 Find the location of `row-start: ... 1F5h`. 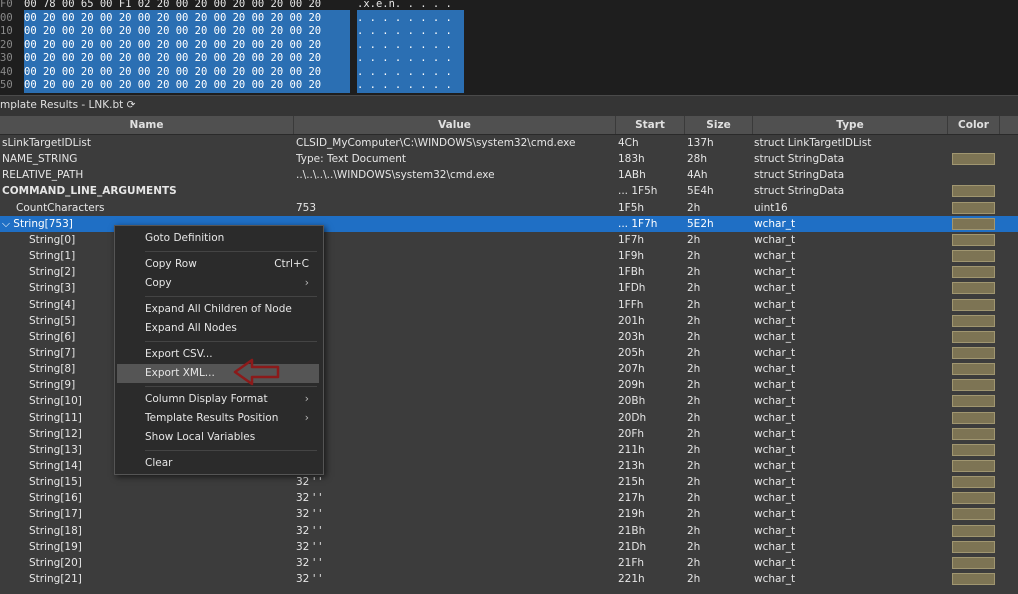

row-start: ... 1F5h is located at coordinates (638, 191).